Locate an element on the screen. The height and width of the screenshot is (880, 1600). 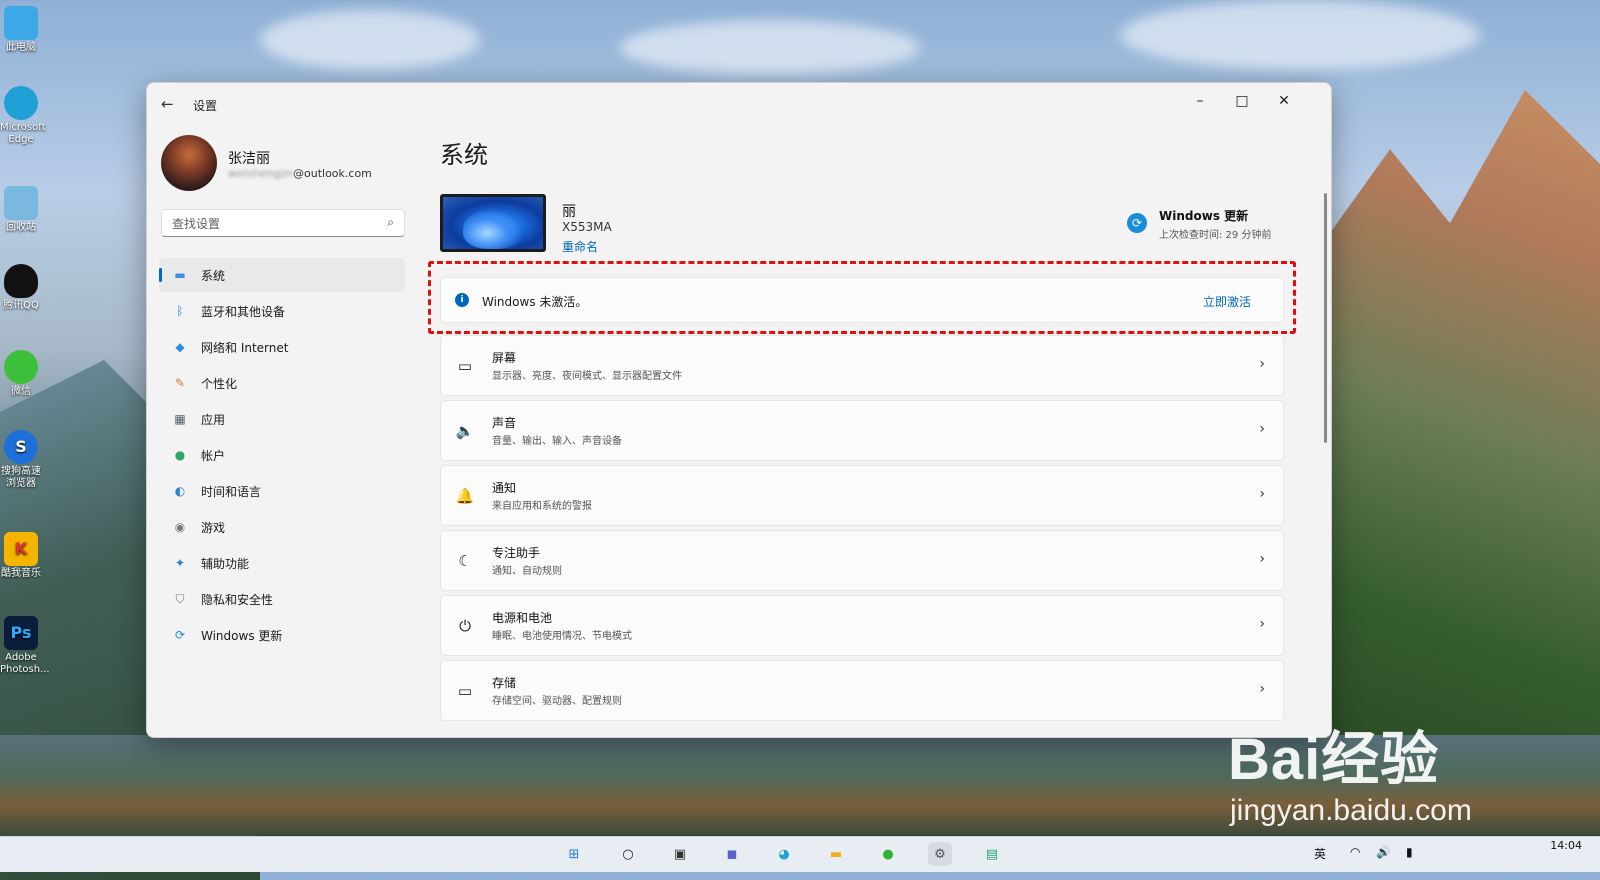
start-icon: ⊞ is located at coordinates (574, 854).